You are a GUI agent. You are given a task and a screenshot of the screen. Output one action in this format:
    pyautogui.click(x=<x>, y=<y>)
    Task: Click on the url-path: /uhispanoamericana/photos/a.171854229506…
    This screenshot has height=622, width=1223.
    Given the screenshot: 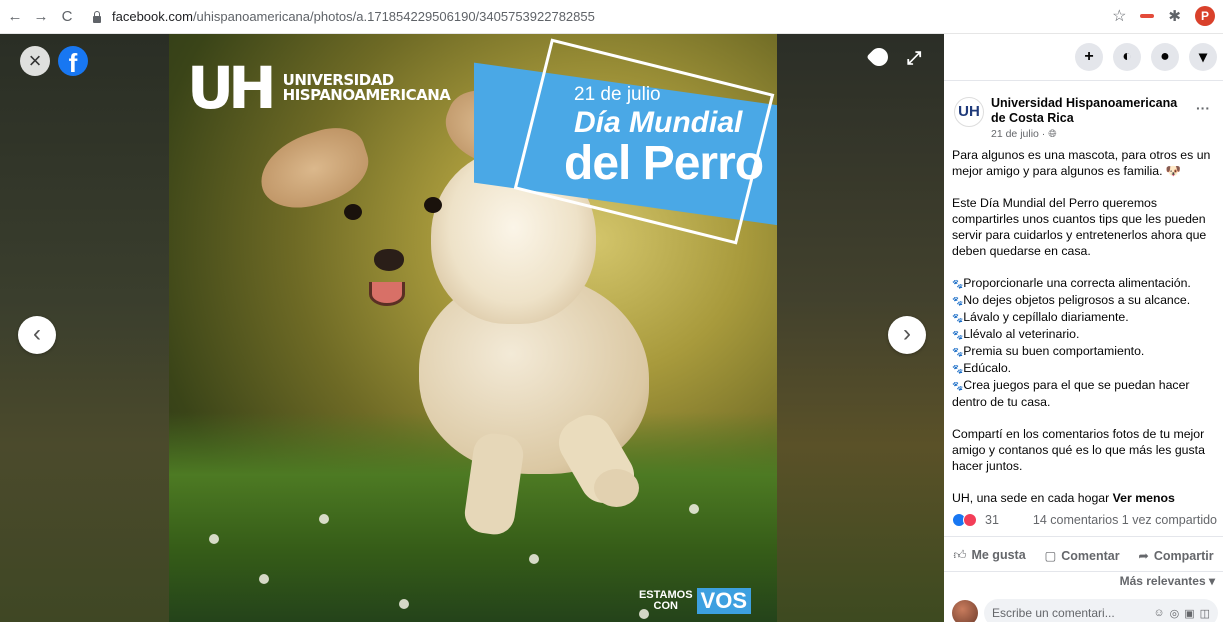 What is the action you would take?
    pyautogui.click(x=393, y=16)
    